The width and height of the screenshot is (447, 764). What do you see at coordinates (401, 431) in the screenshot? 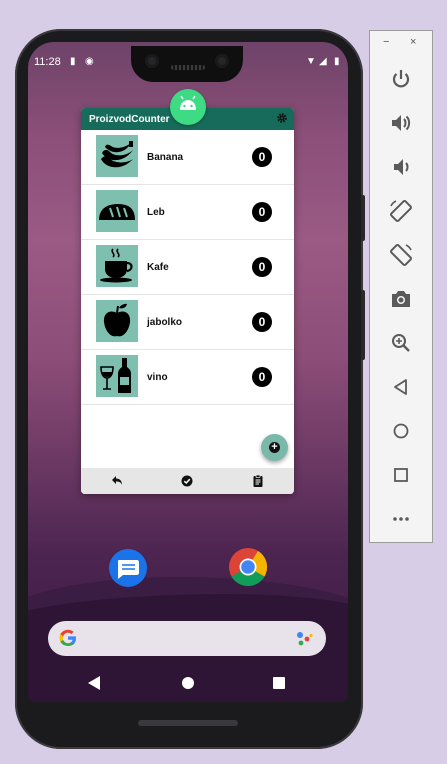
I see `home-icon` at bounding box center [401, 431].